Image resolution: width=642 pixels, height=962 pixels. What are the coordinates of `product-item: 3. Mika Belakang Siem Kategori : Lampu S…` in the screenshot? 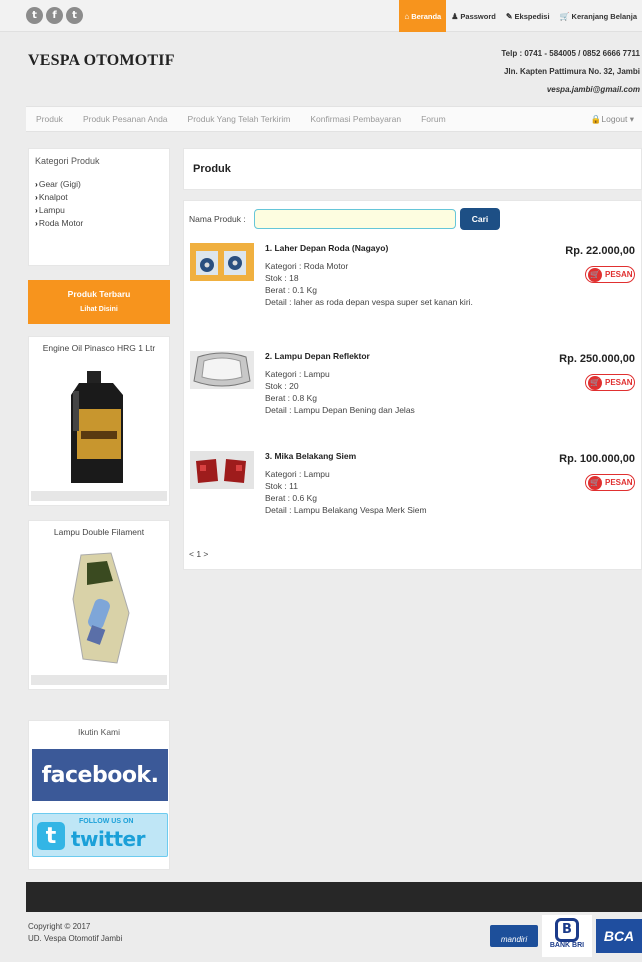 It's located at (414, 497).